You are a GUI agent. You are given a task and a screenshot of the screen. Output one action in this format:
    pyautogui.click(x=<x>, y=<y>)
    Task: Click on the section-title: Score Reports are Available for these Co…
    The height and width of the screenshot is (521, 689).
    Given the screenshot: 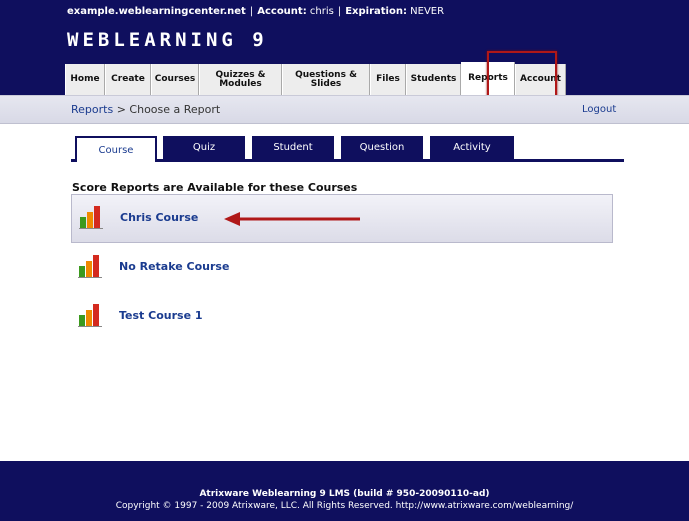 What is the action you would take?
    pyautogui.click(x=215, y=187)
    